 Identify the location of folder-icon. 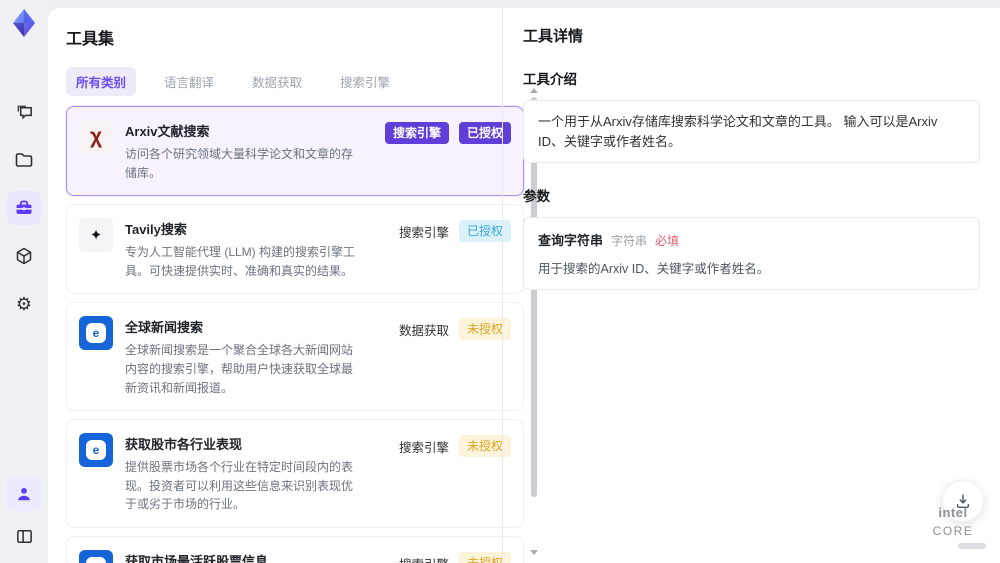
(24, 160).